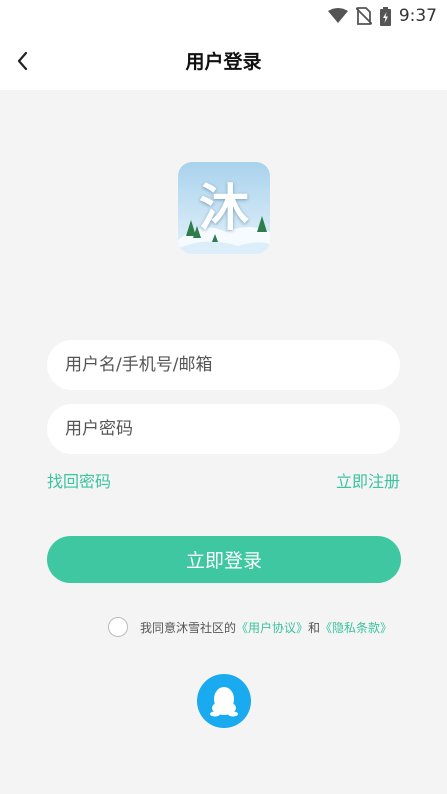 The image size is (447, 794). Describe the element at coordinates (223, 365) in the screenshot. I see `username-input` at that location.